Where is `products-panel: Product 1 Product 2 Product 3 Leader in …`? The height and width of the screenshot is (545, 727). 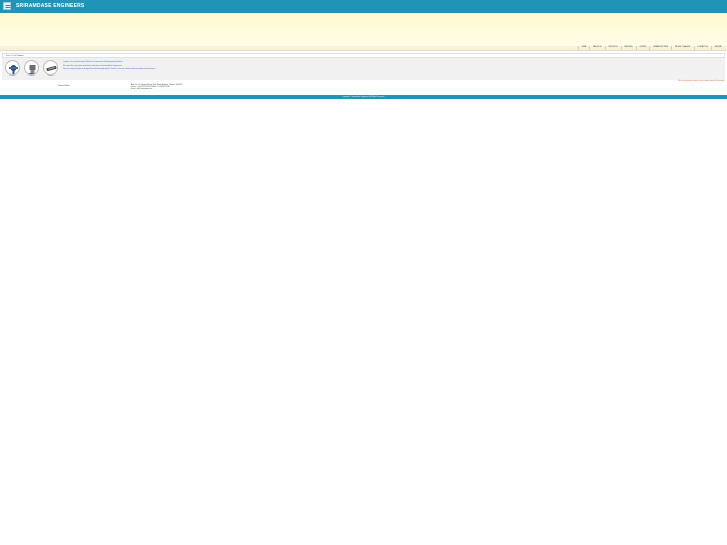
products-panel: Product 1 Product 2 Product 3 Leader in … is located at coordinates (363, 69).